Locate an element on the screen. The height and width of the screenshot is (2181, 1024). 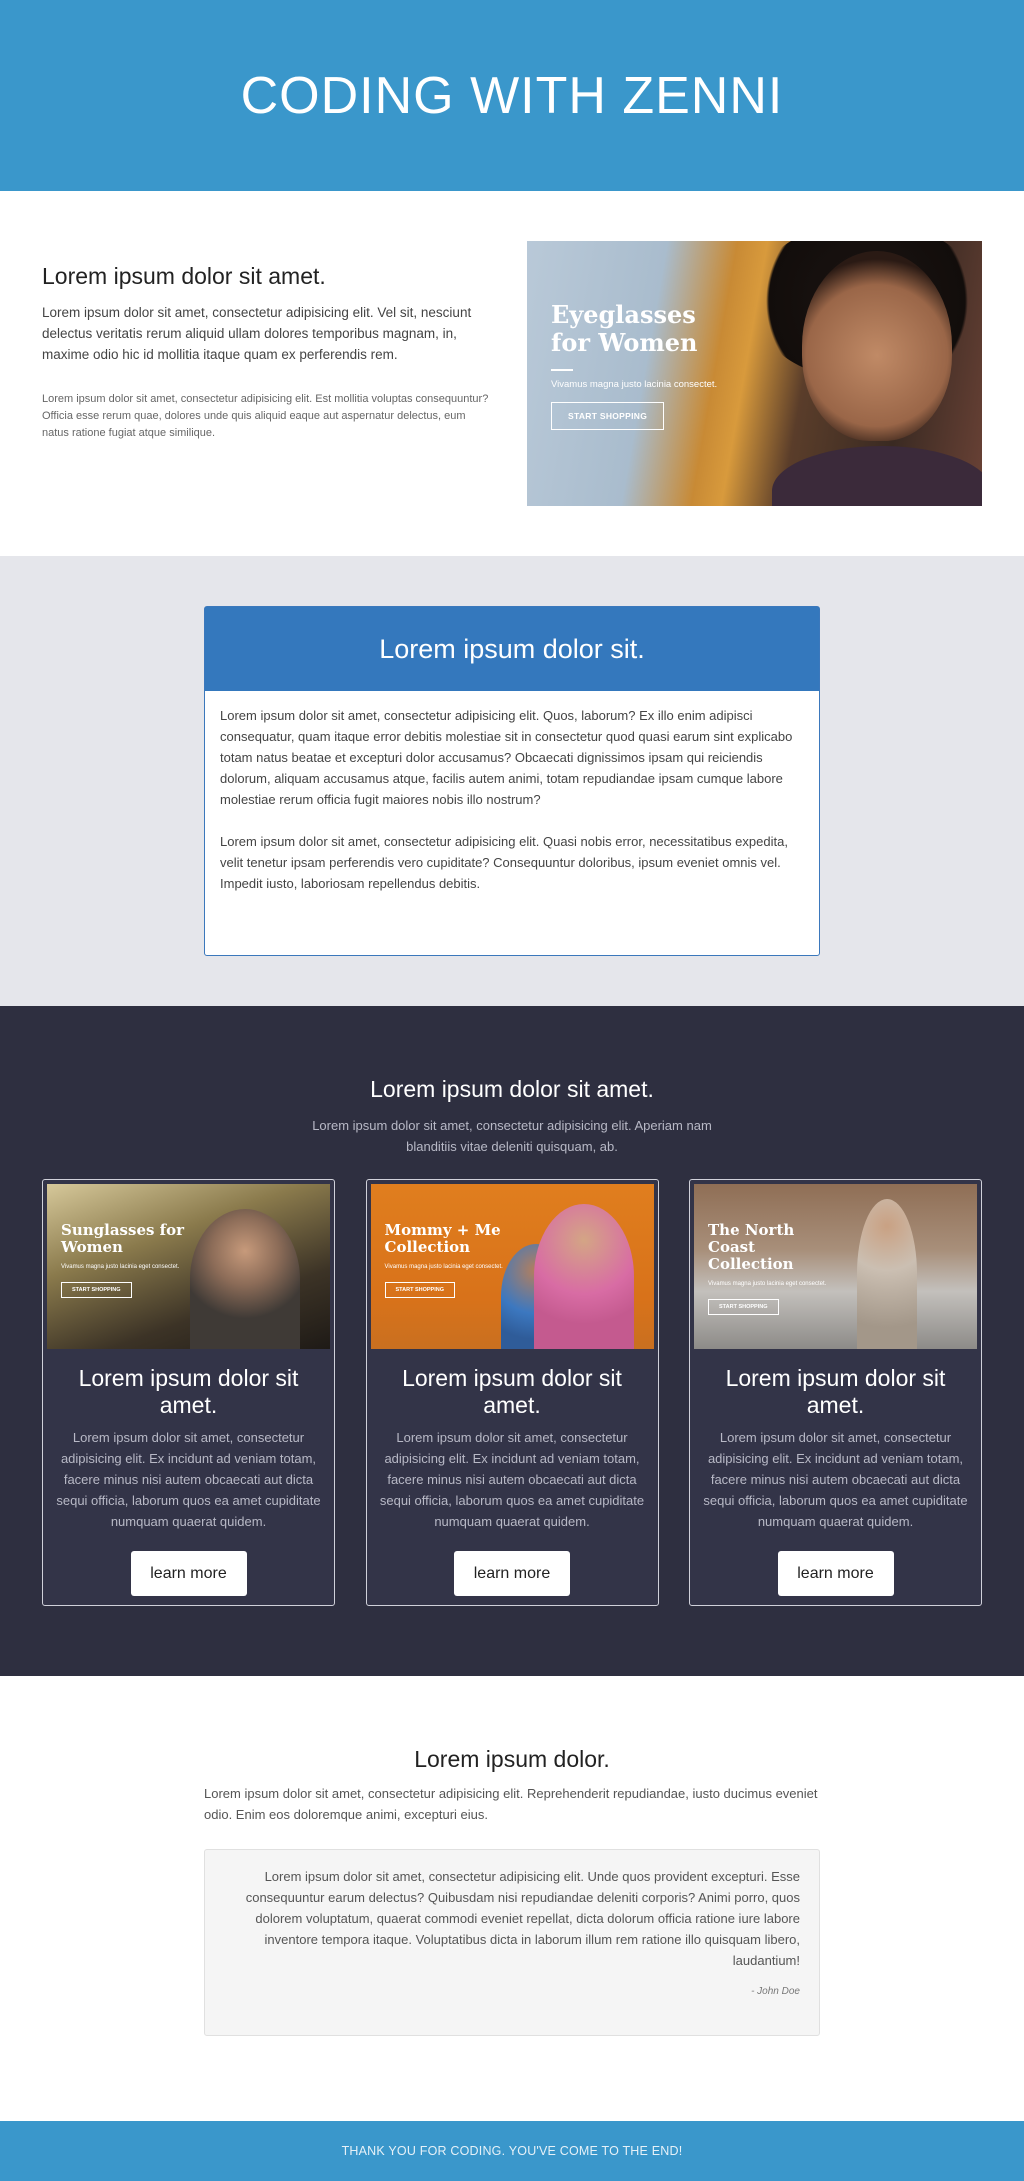
banner-photo-face is located at coordinates (877, 346).